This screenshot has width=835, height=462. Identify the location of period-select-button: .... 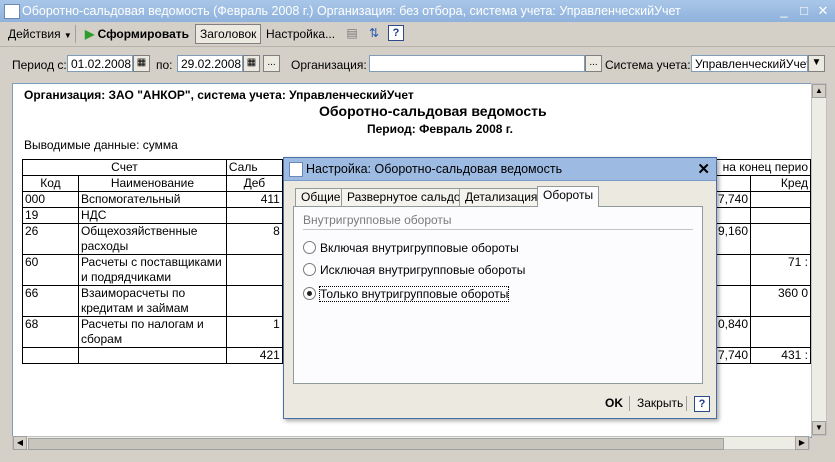
(271, 63).